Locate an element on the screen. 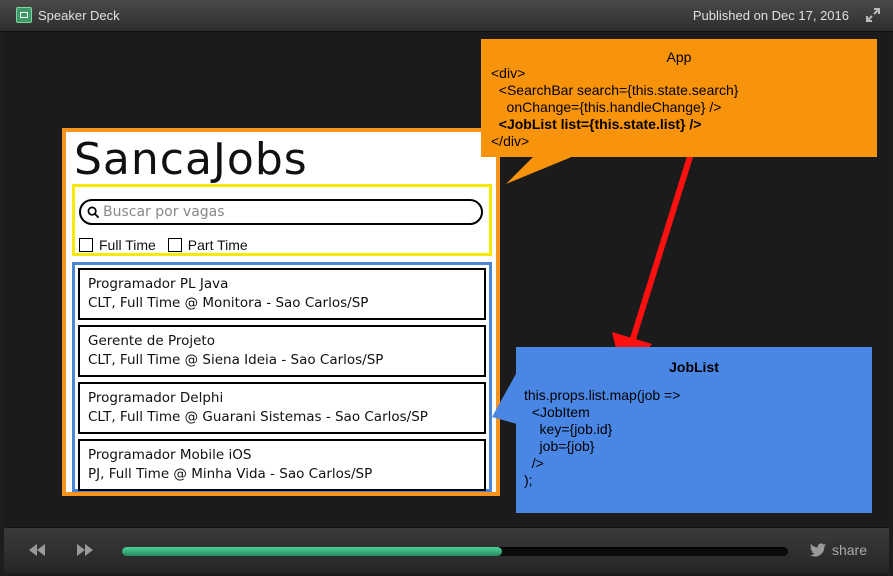 This screenshot has height=576, width=893. brand: Speaker Deck is located at coordinates (68, 15).